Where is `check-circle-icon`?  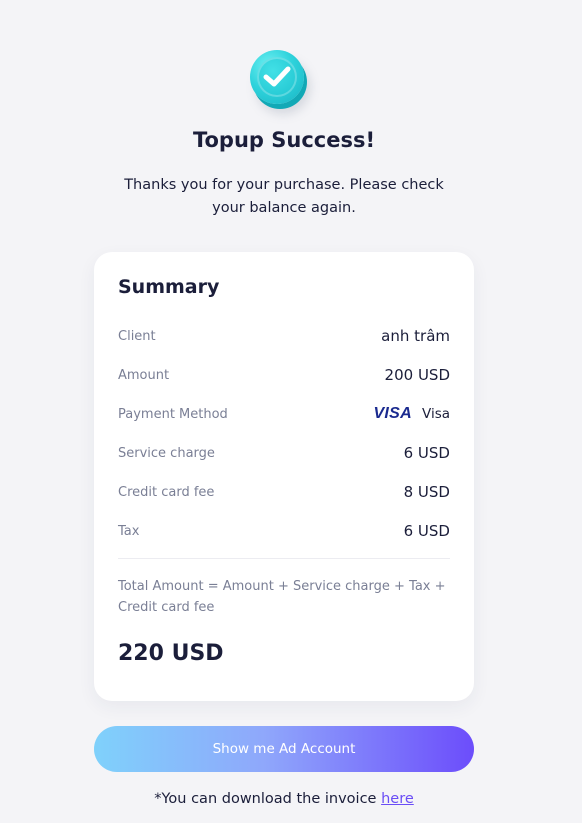 check-circle-icon is located at coordinates (277, 77).